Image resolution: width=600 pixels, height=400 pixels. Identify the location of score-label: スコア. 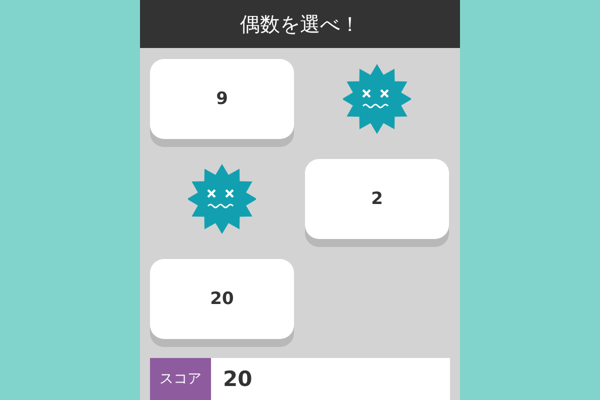
(180, 379).